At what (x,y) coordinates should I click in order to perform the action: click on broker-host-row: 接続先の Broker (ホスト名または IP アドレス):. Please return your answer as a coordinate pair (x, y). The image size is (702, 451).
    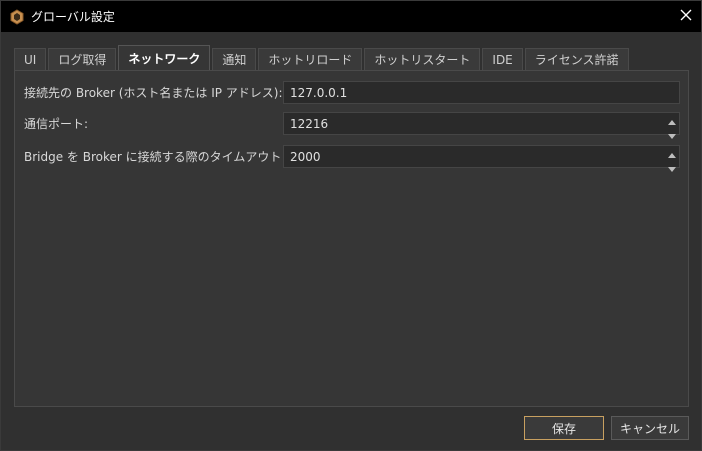
    Looking at the image, I should click on (351, 93).